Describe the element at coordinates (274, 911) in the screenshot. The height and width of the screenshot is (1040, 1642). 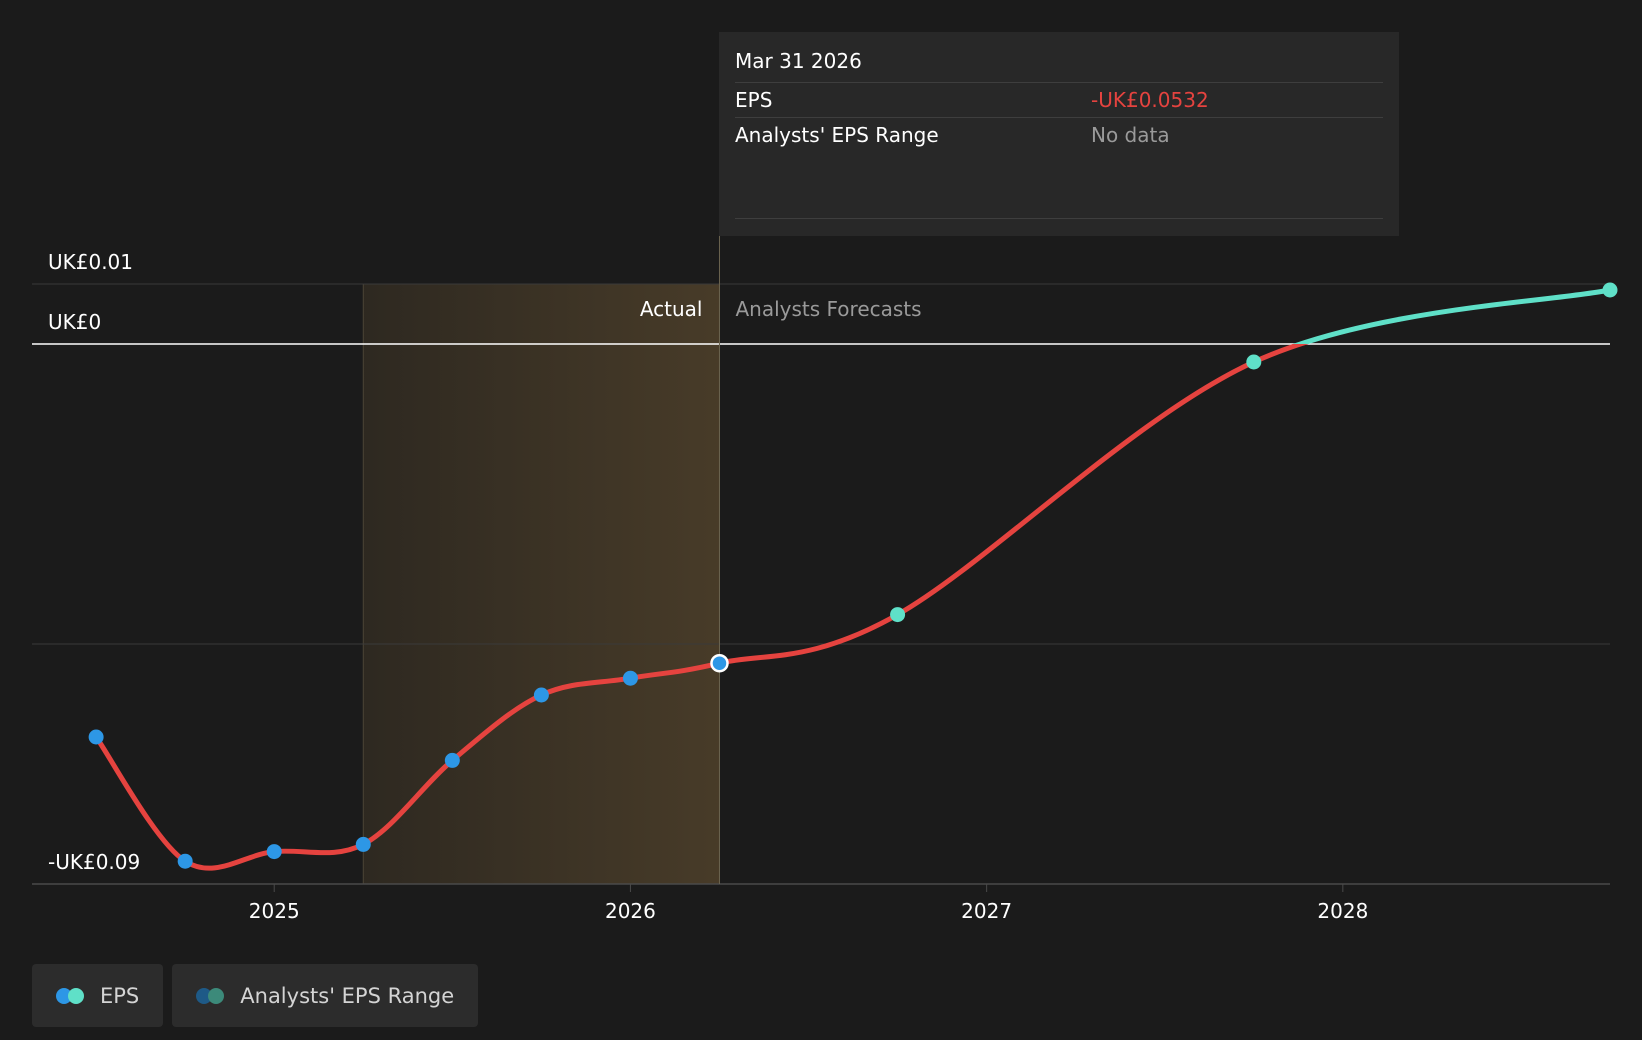
I see `x-tick-label: 2025` at that location.